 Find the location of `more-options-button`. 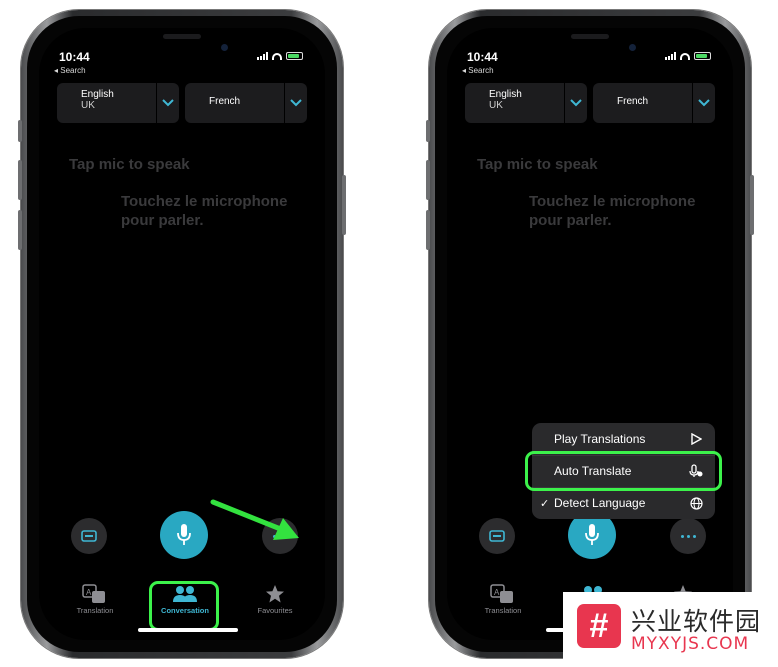

more-options-button is located at coordinates (688, 536).